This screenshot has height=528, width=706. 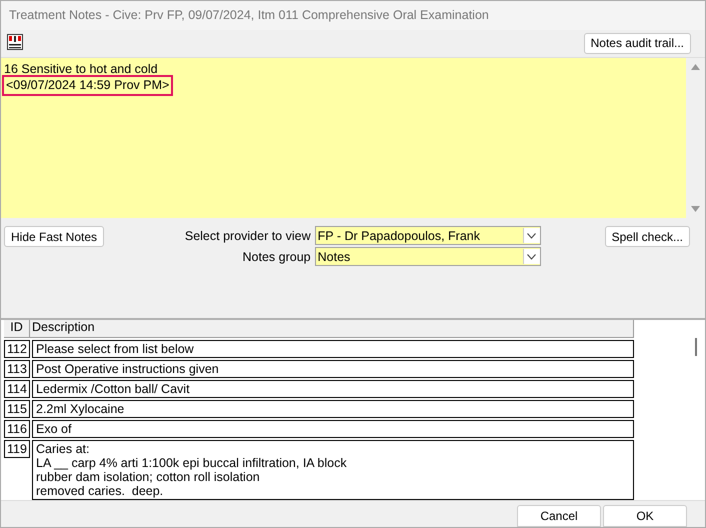 What do you see at coordinates (17, 349) in the screenshot?
I see `id-cell: 112` at bounding box center [17, 349].